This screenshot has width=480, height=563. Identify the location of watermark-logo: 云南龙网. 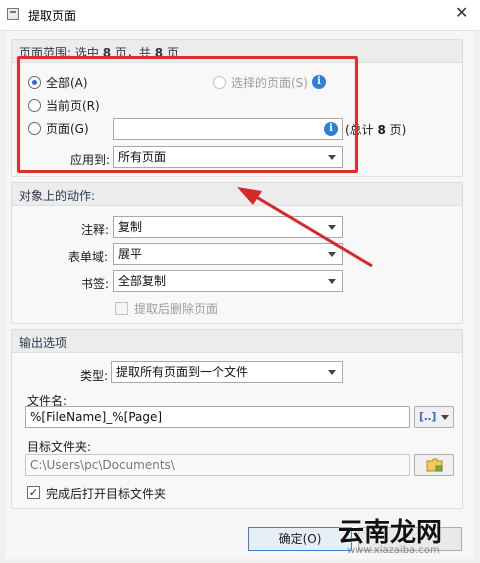
(390, 533).